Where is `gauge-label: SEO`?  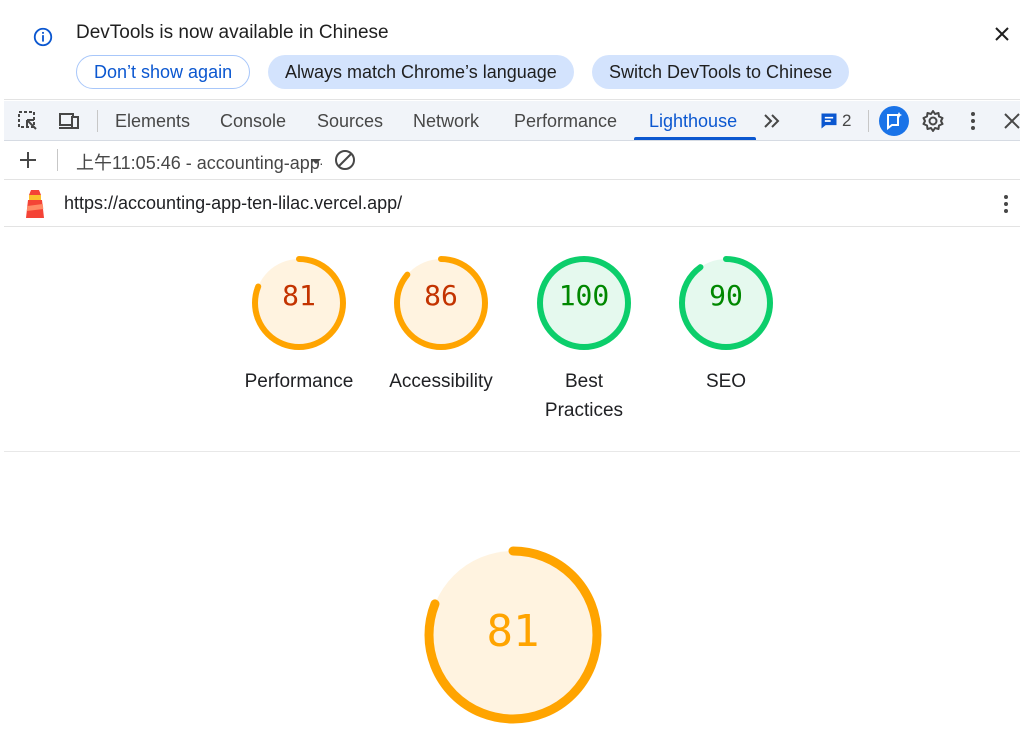 gauge-label: SEO is located at coordinates (726, 381).